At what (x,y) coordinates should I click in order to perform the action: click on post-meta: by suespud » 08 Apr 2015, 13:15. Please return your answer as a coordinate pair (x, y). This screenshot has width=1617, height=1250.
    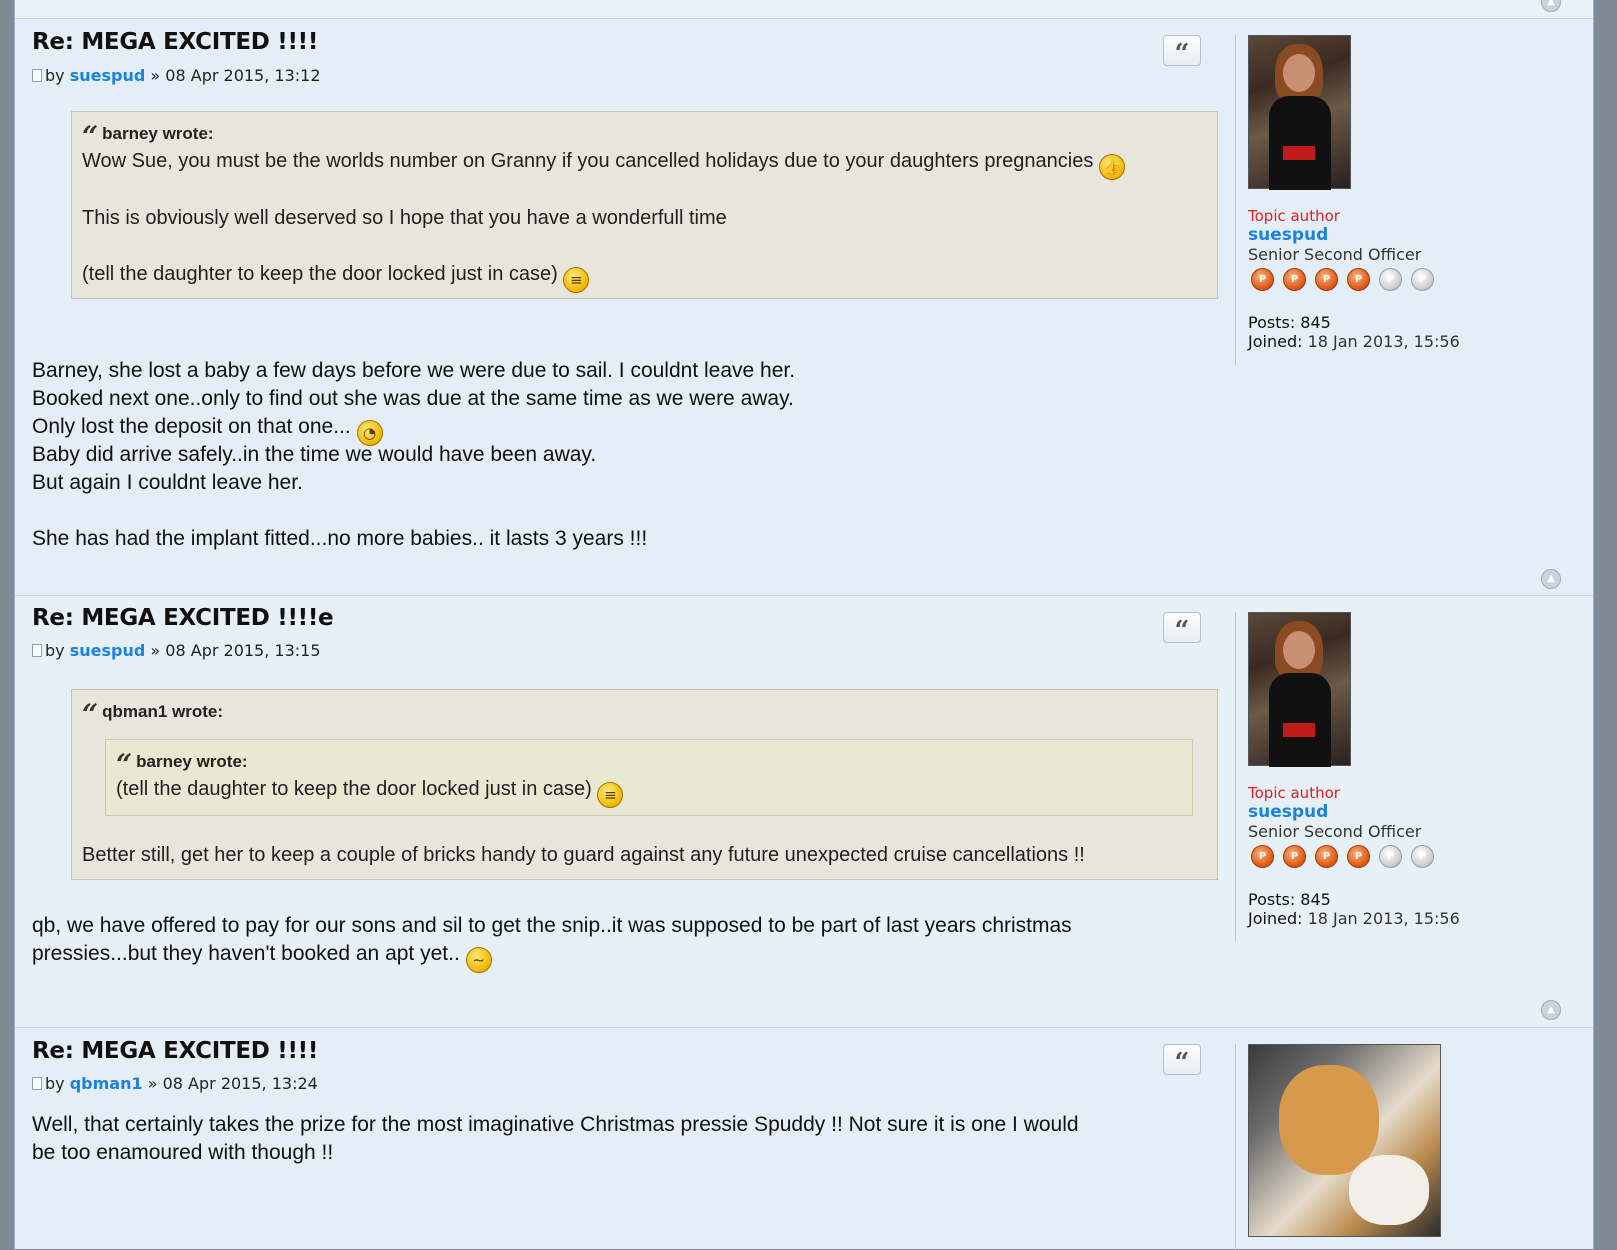
    Looking at the image, I should click on (176, 650).